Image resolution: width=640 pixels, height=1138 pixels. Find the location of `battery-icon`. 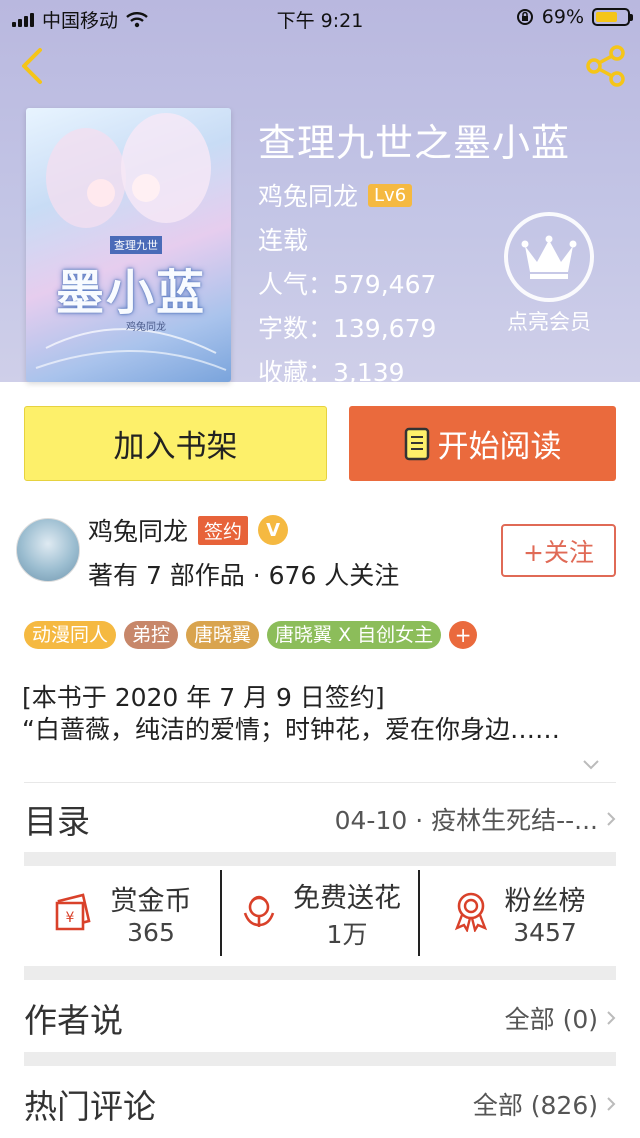

battery-icon is located at coordinates (612, 17).